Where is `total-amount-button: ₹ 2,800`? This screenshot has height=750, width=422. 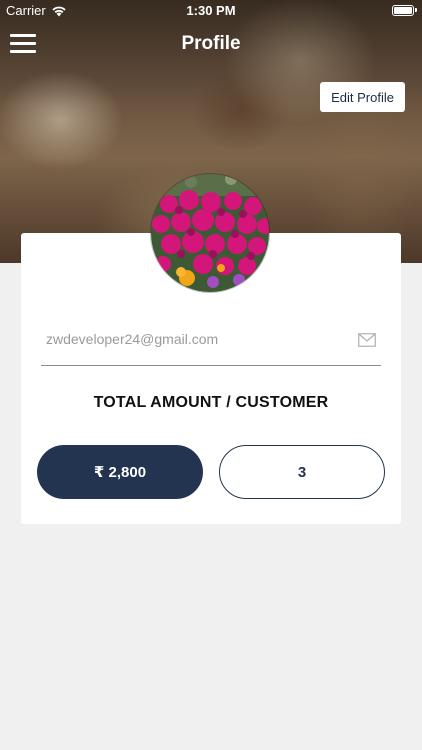
total-amount-button: ₹ 2,800 is located at coordinates (120, 472).